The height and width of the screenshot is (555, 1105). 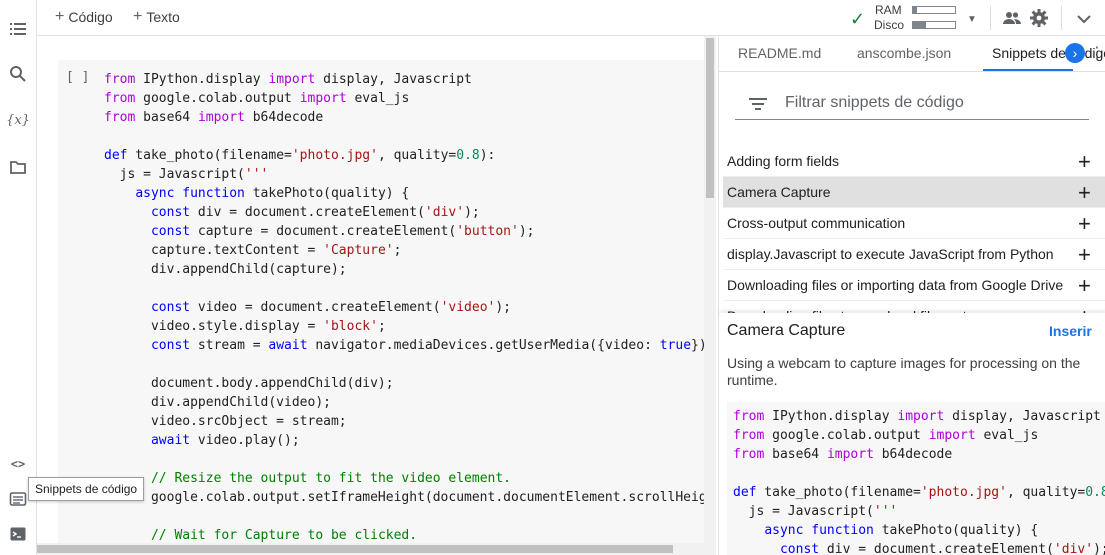 What do you see at coordinates (816, 223) in the screenshot?
I see `snippet-label: Cross-output communication` at bounding box center [816, 223].